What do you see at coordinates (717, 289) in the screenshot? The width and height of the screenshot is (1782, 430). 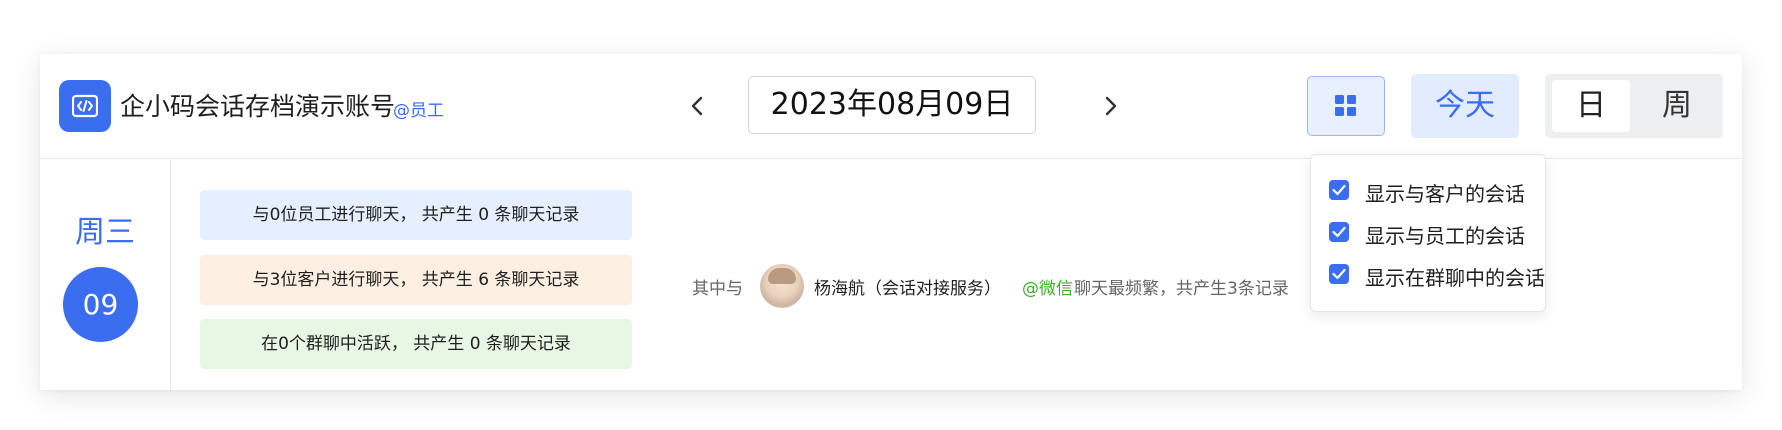 I see `summary-prefix: 其中与` at bounding box center [717, 289].